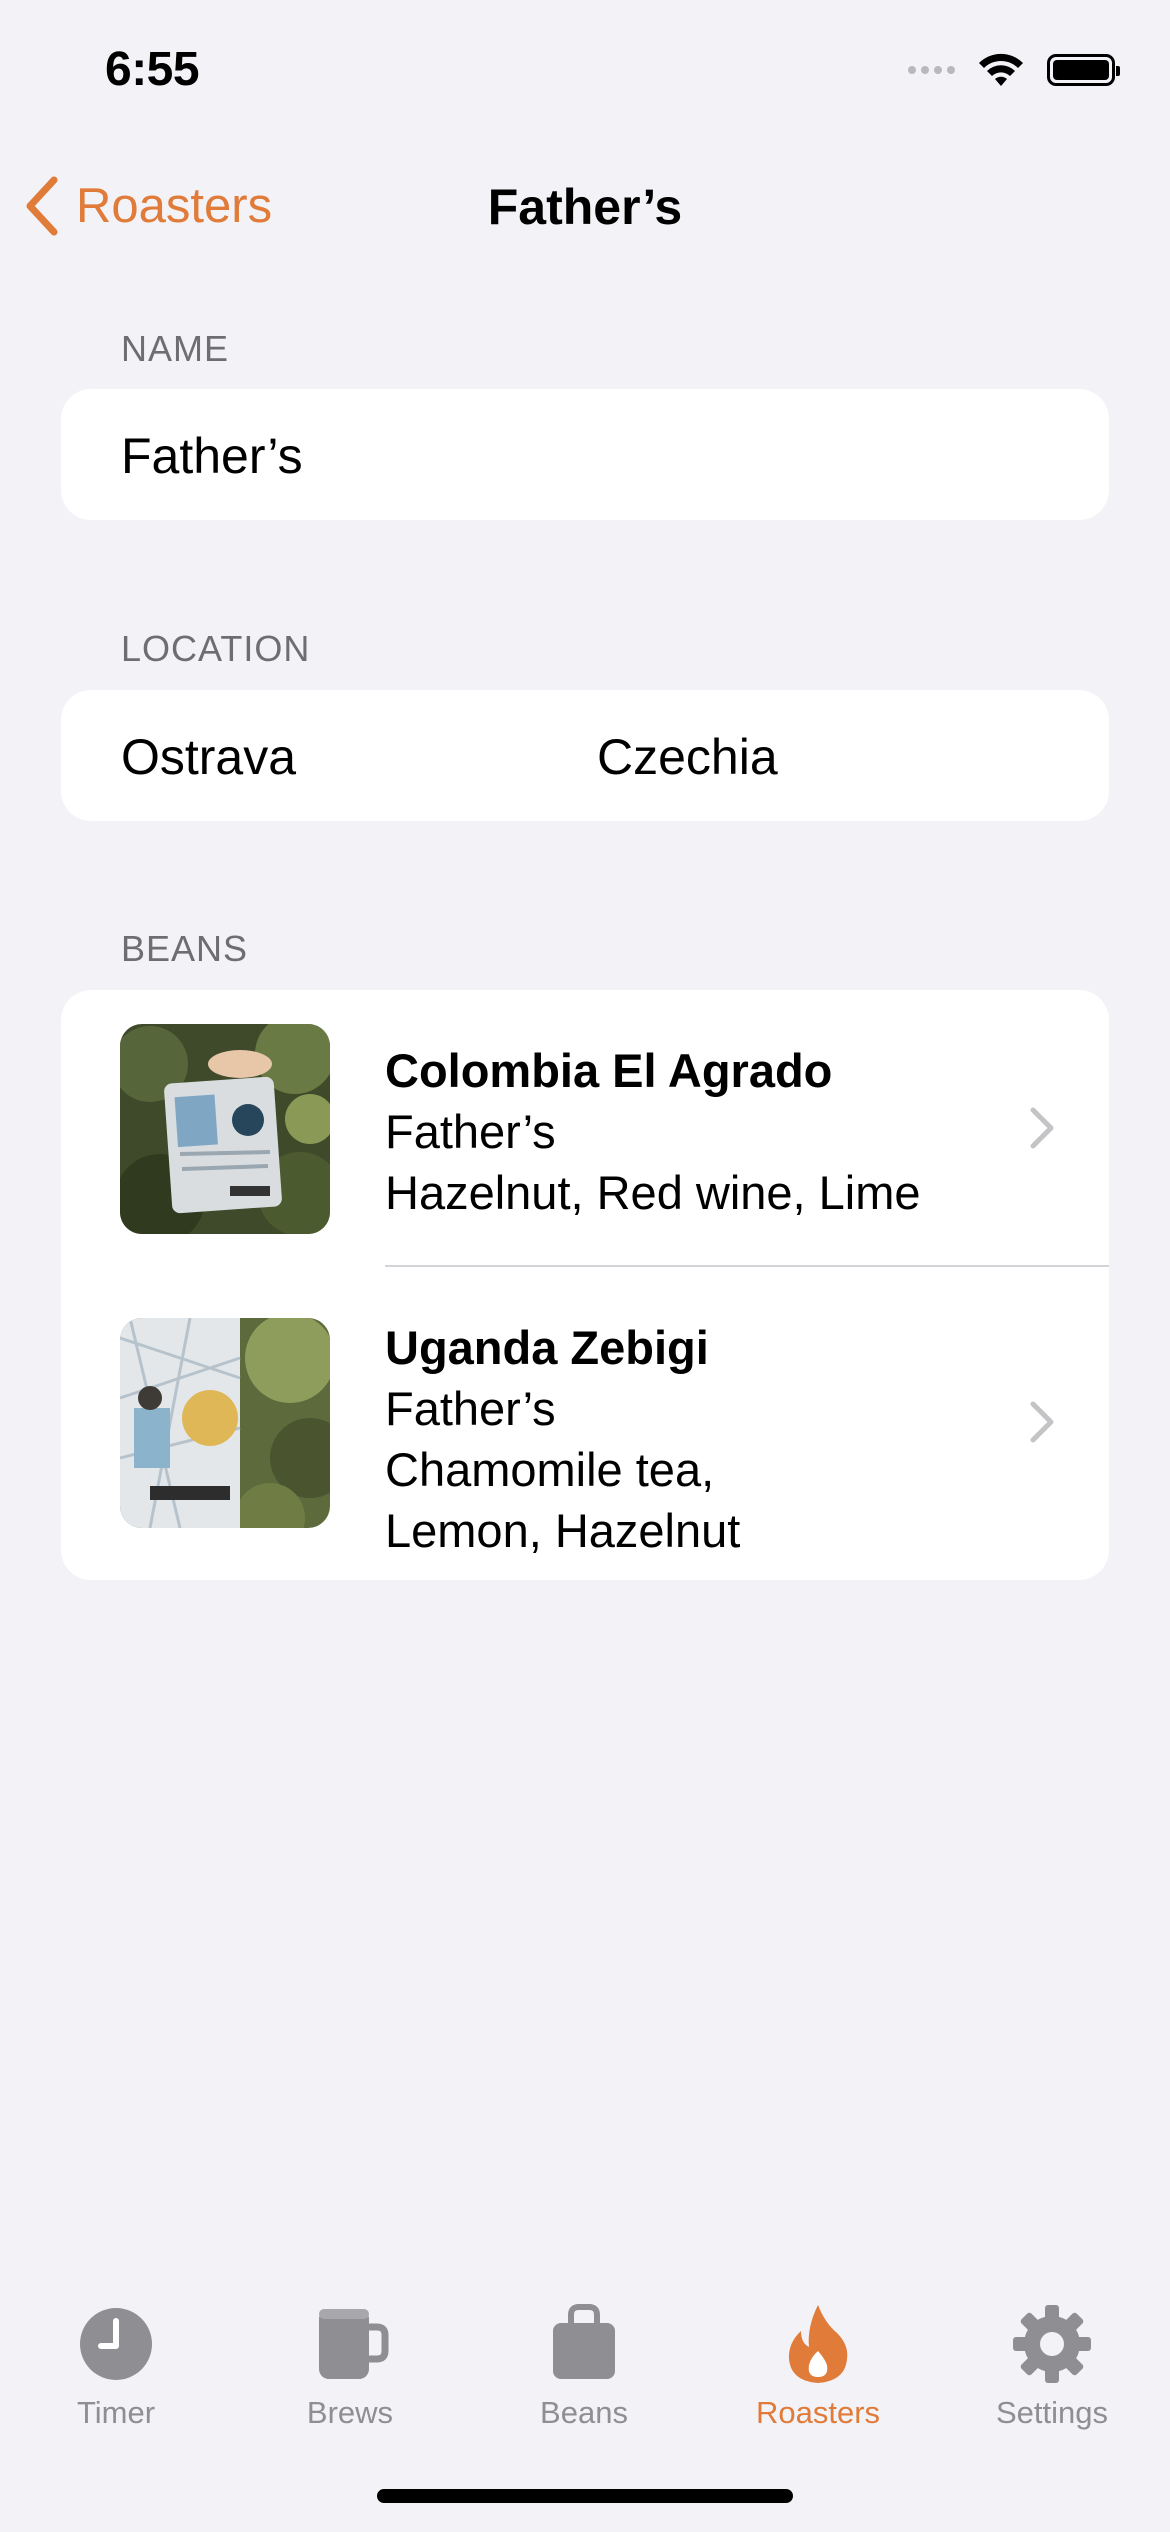 The height and width of the screenshot is (2532, 1170). What do you see at coordinates (818, 2412) in the screenshot?
I see `tab-label: Roasters` at bounding box center [818, 2412].